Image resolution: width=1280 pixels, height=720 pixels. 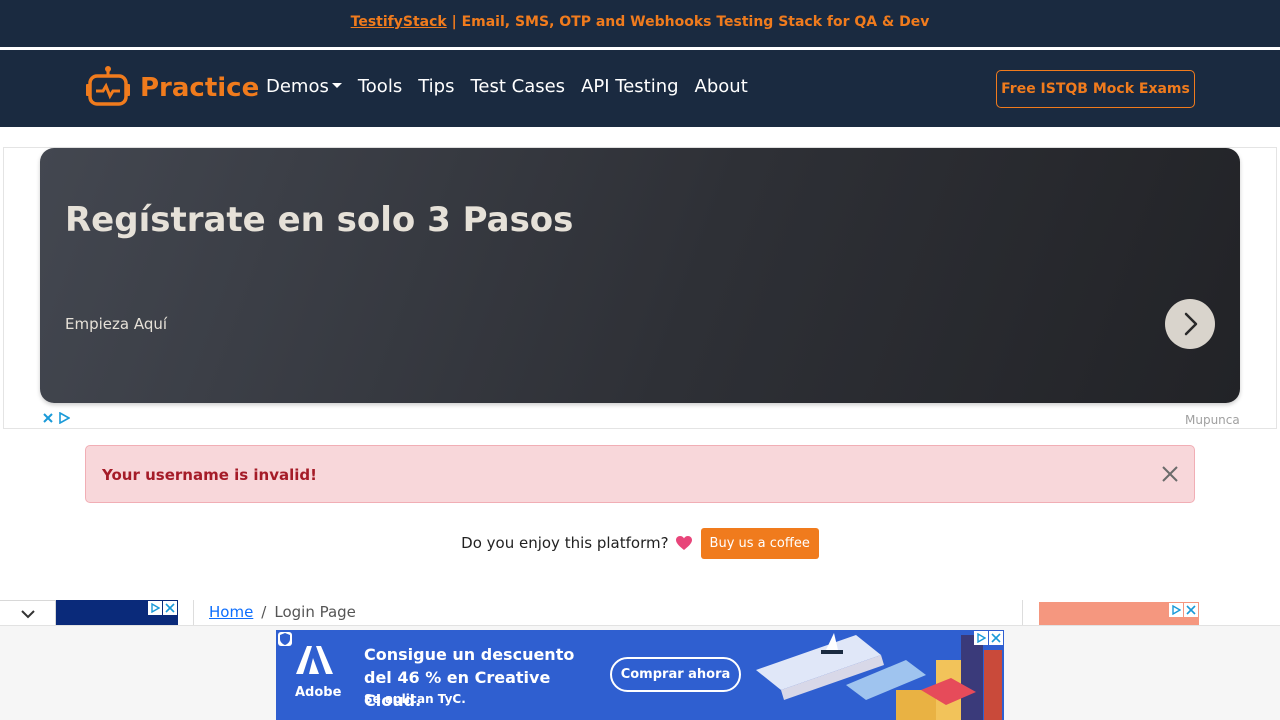 I want to click on sidebar-divider-left, so click(x=193, y=612).